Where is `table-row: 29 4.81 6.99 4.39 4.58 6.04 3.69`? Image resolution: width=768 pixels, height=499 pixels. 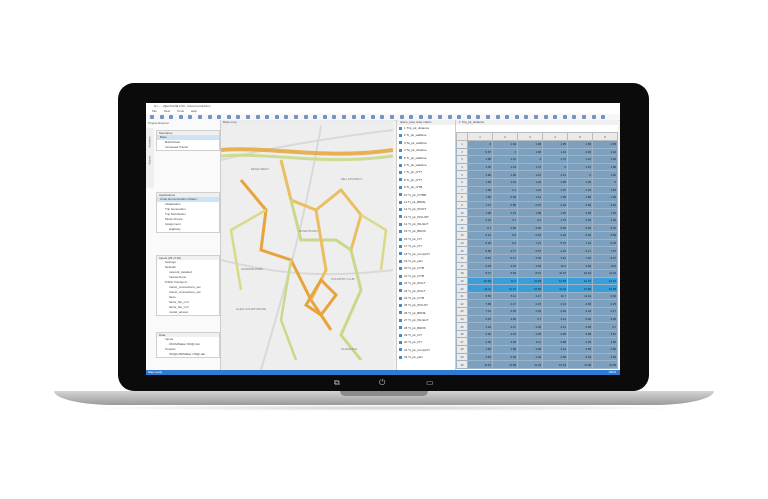 table-row: 29 4.81 6.99 4.39 4.58 6.04 3.69 is located at coordinates (537, 357).